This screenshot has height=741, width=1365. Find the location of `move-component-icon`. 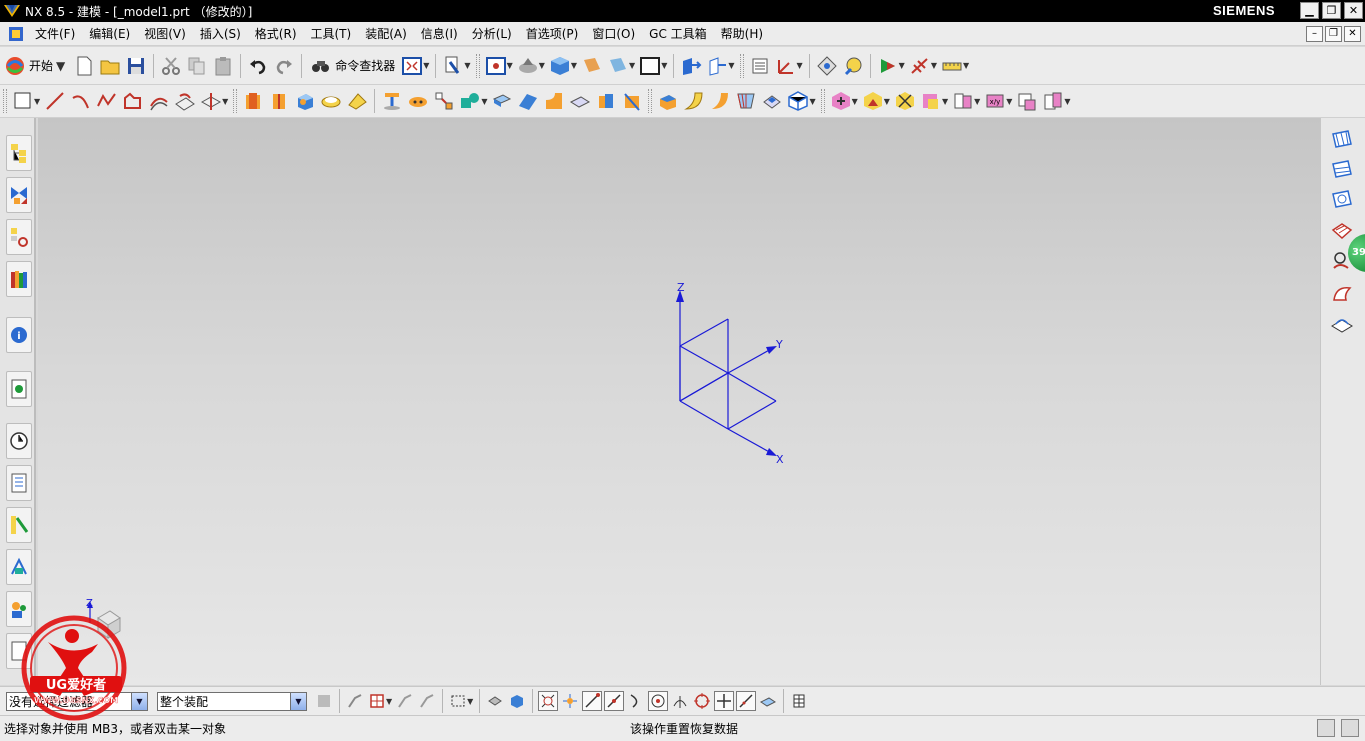

move-component-icon is located at coordinates (905, 101).